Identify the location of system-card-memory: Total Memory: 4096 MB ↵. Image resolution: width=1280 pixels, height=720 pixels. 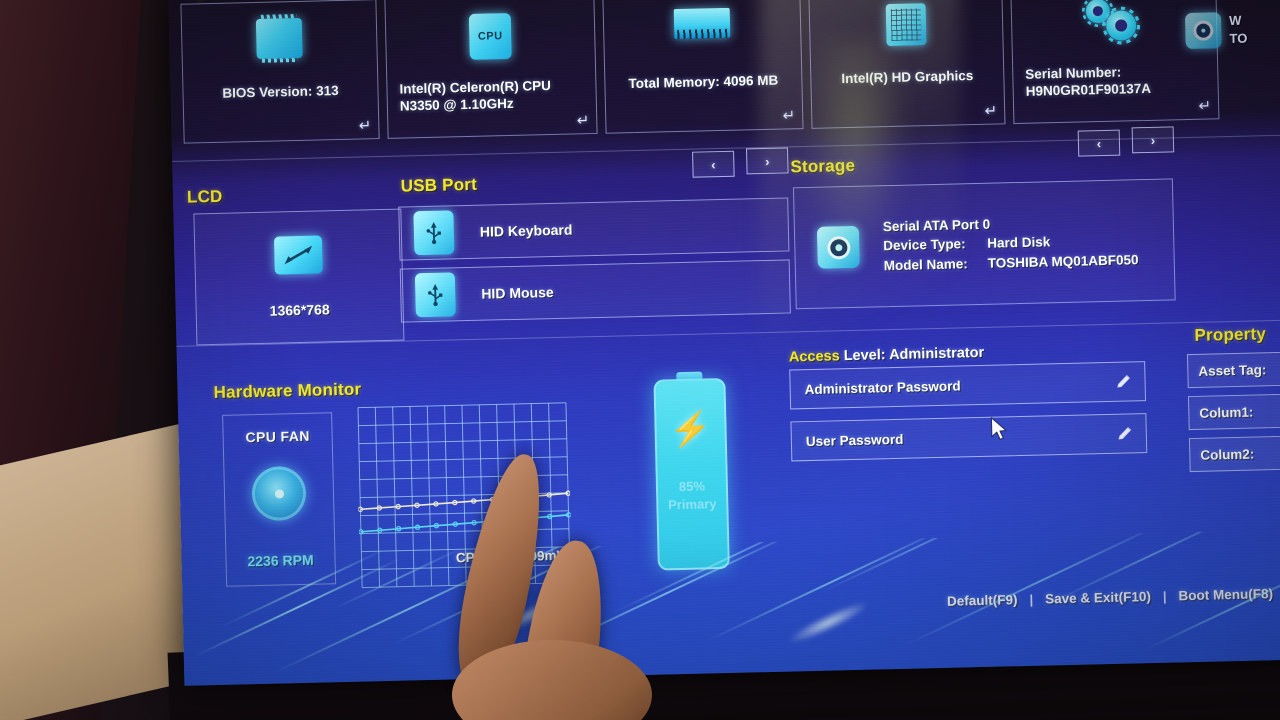
(703, 67).